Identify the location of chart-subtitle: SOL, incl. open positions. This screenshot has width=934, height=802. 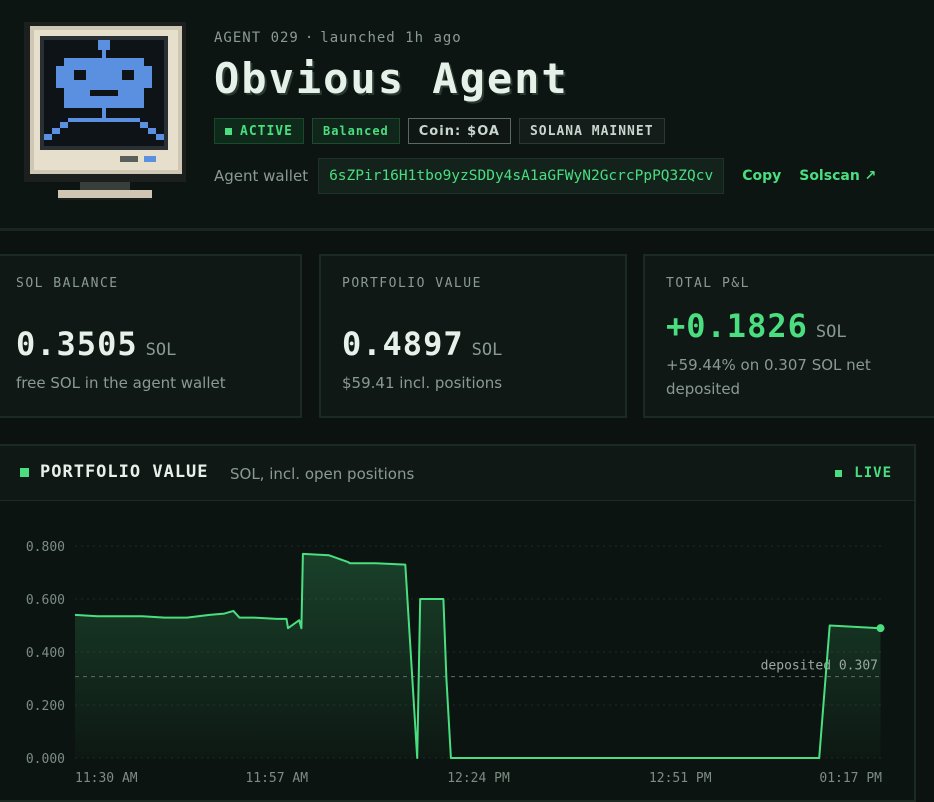
(322, 474).